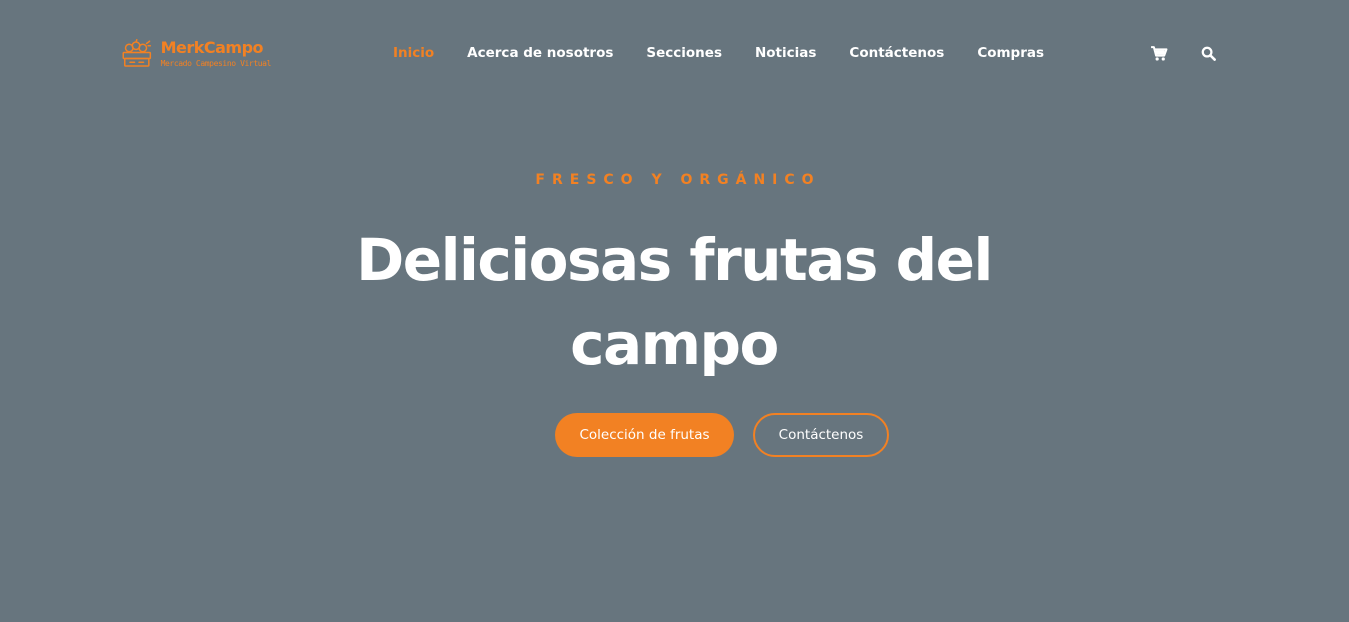  What do you see at coordinates (1010, 53) in the screenshot?
I see `nav-item-compras: Compras` at bounding box center [1010, 53].